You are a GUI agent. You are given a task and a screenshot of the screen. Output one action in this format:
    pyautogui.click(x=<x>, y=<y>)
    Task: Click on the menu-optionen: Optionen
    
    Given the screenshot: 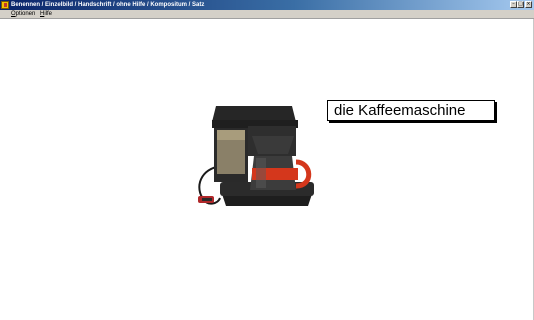 What is the action you would take?
    pyautogui.click(x=23, y=14)
    